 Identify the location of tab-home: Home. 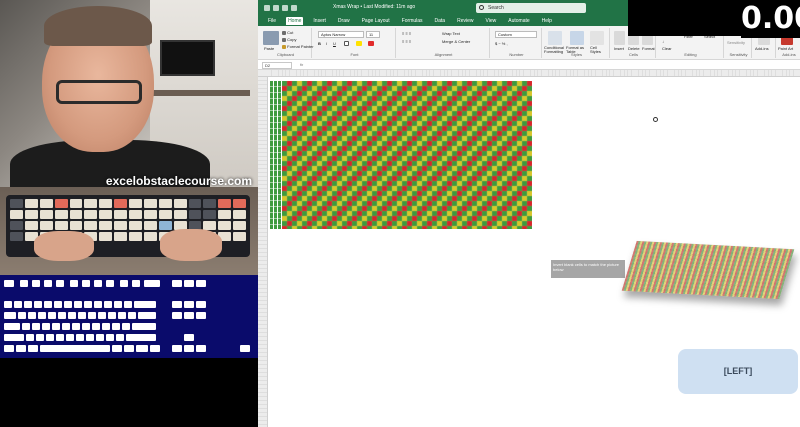
(295, 21).